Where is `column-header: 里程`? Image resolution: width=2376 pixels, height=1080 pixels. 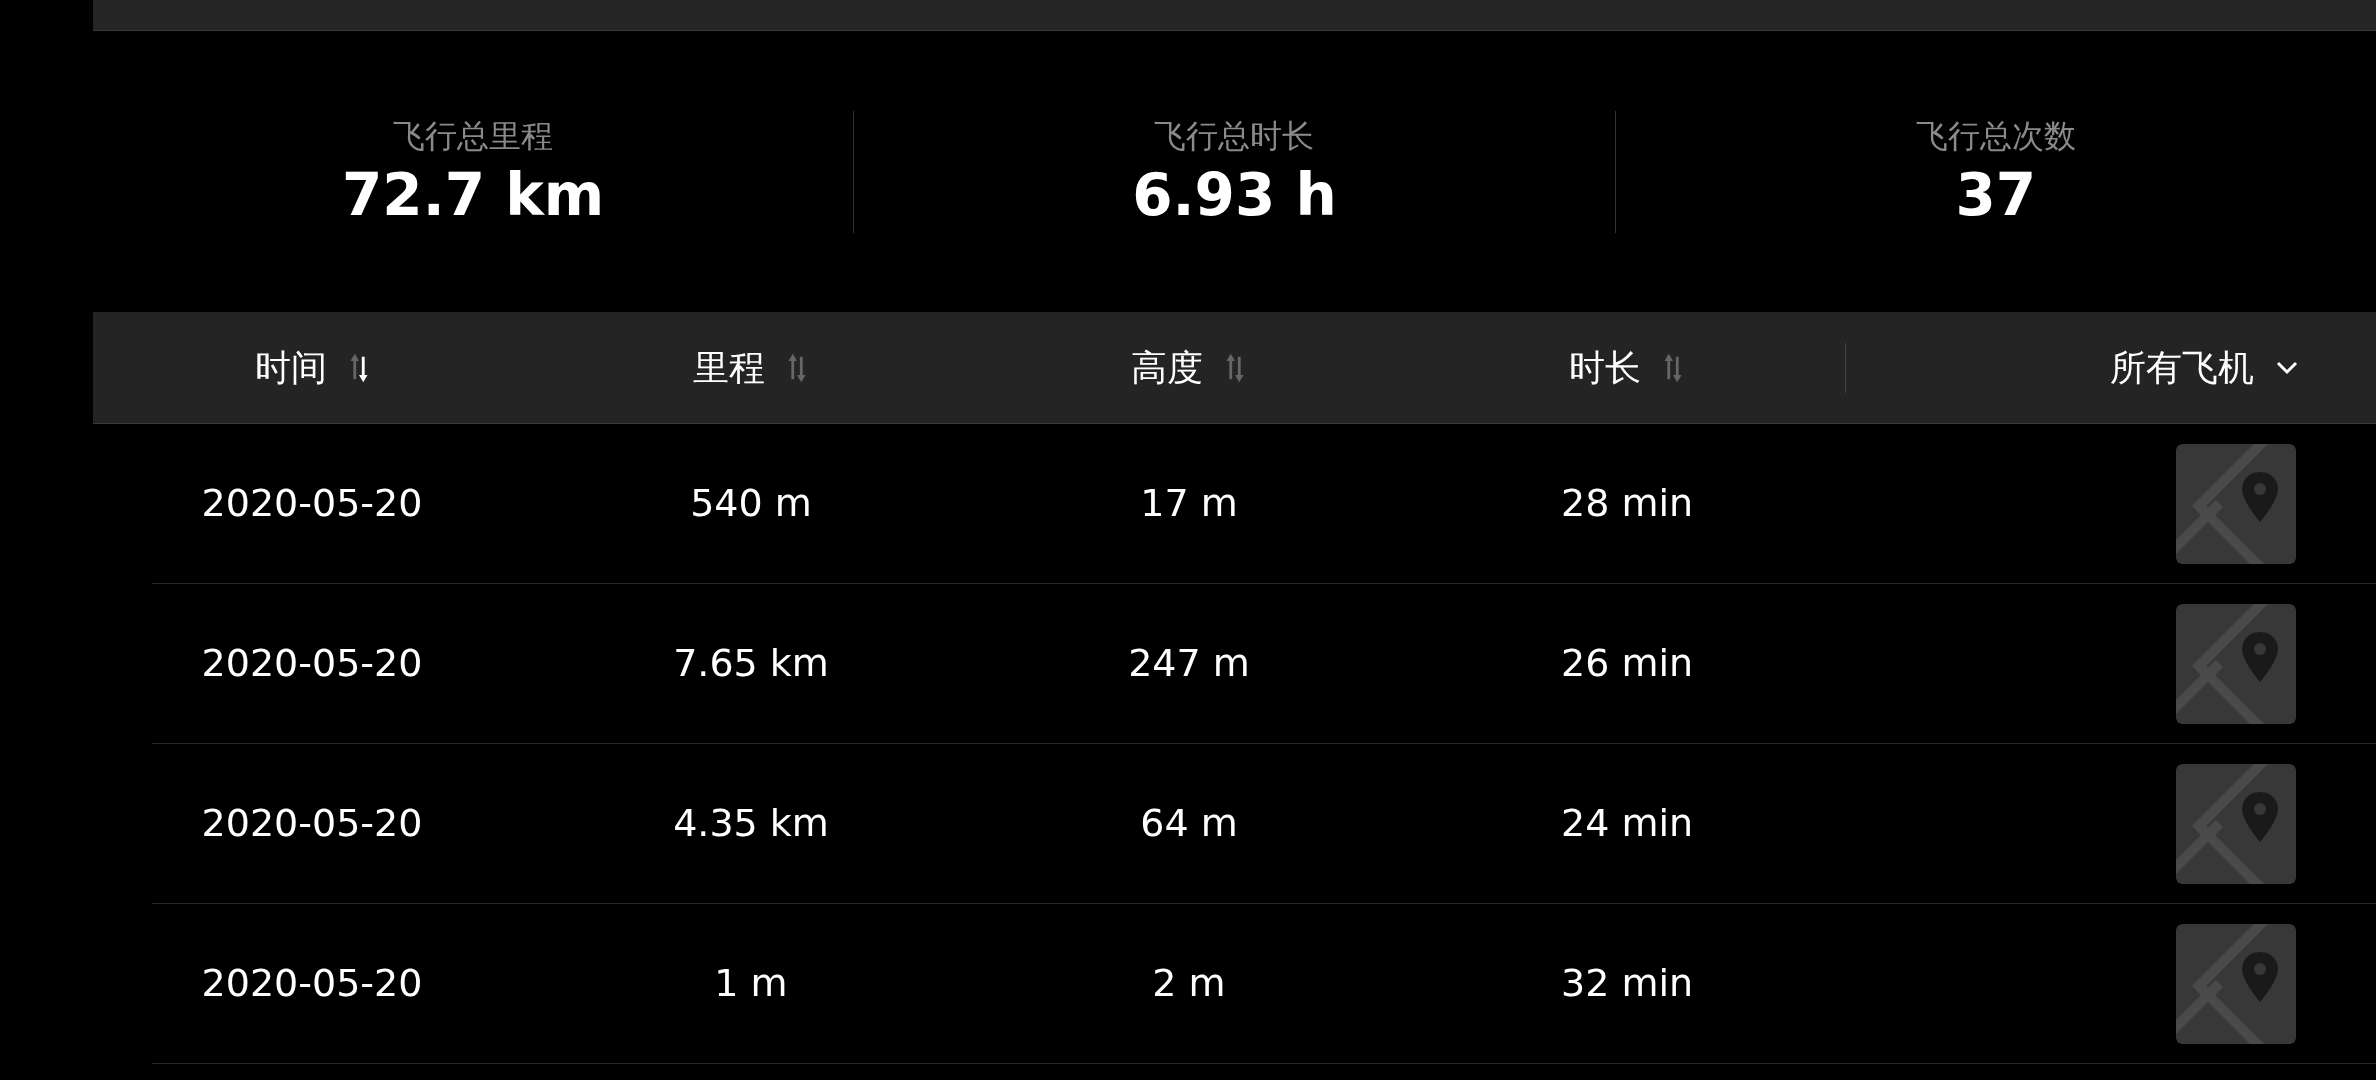 column-header: 里程 is located at coordinates (729, 367).